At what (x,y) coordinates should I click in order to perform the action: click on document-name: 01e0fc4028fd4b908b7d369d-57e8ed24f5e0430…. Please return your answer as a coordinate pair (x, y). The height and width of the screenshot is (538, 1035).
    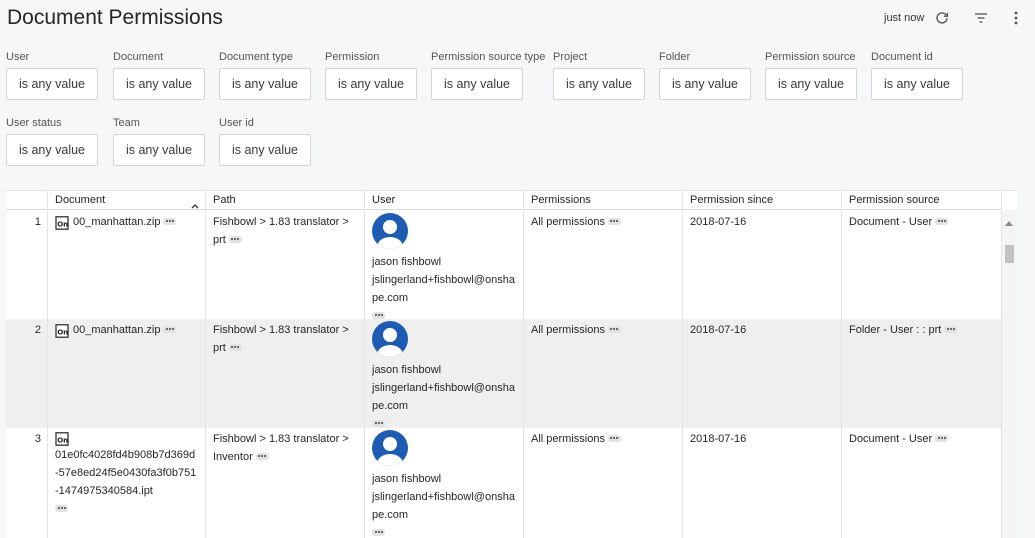
    Looking at the image, I should click on (126, 473).